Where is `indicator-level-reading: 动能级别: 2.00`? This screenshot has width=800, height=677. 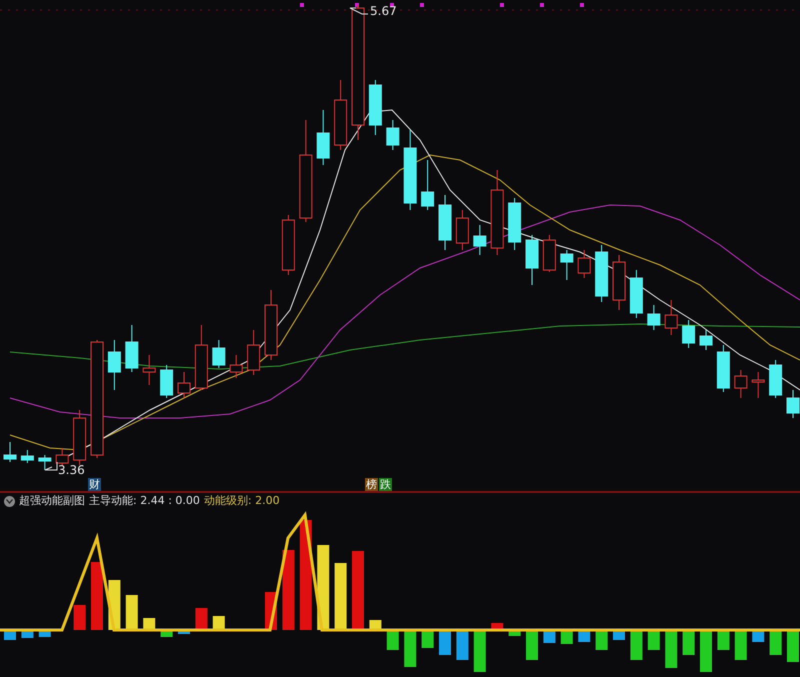
indicator-level-reading: 动能级别: 2.00 is located at coordinates (242, 501).